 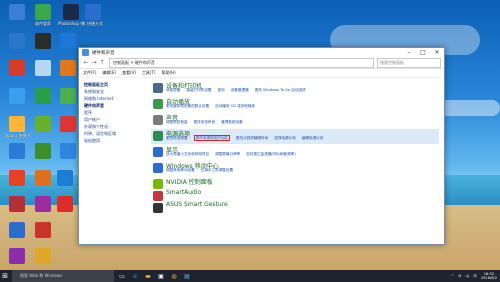 What do you see at coordinates (122, 276) in the screenshot?
I see `task-view-icon: ▭` at bounding box center [122, 276].